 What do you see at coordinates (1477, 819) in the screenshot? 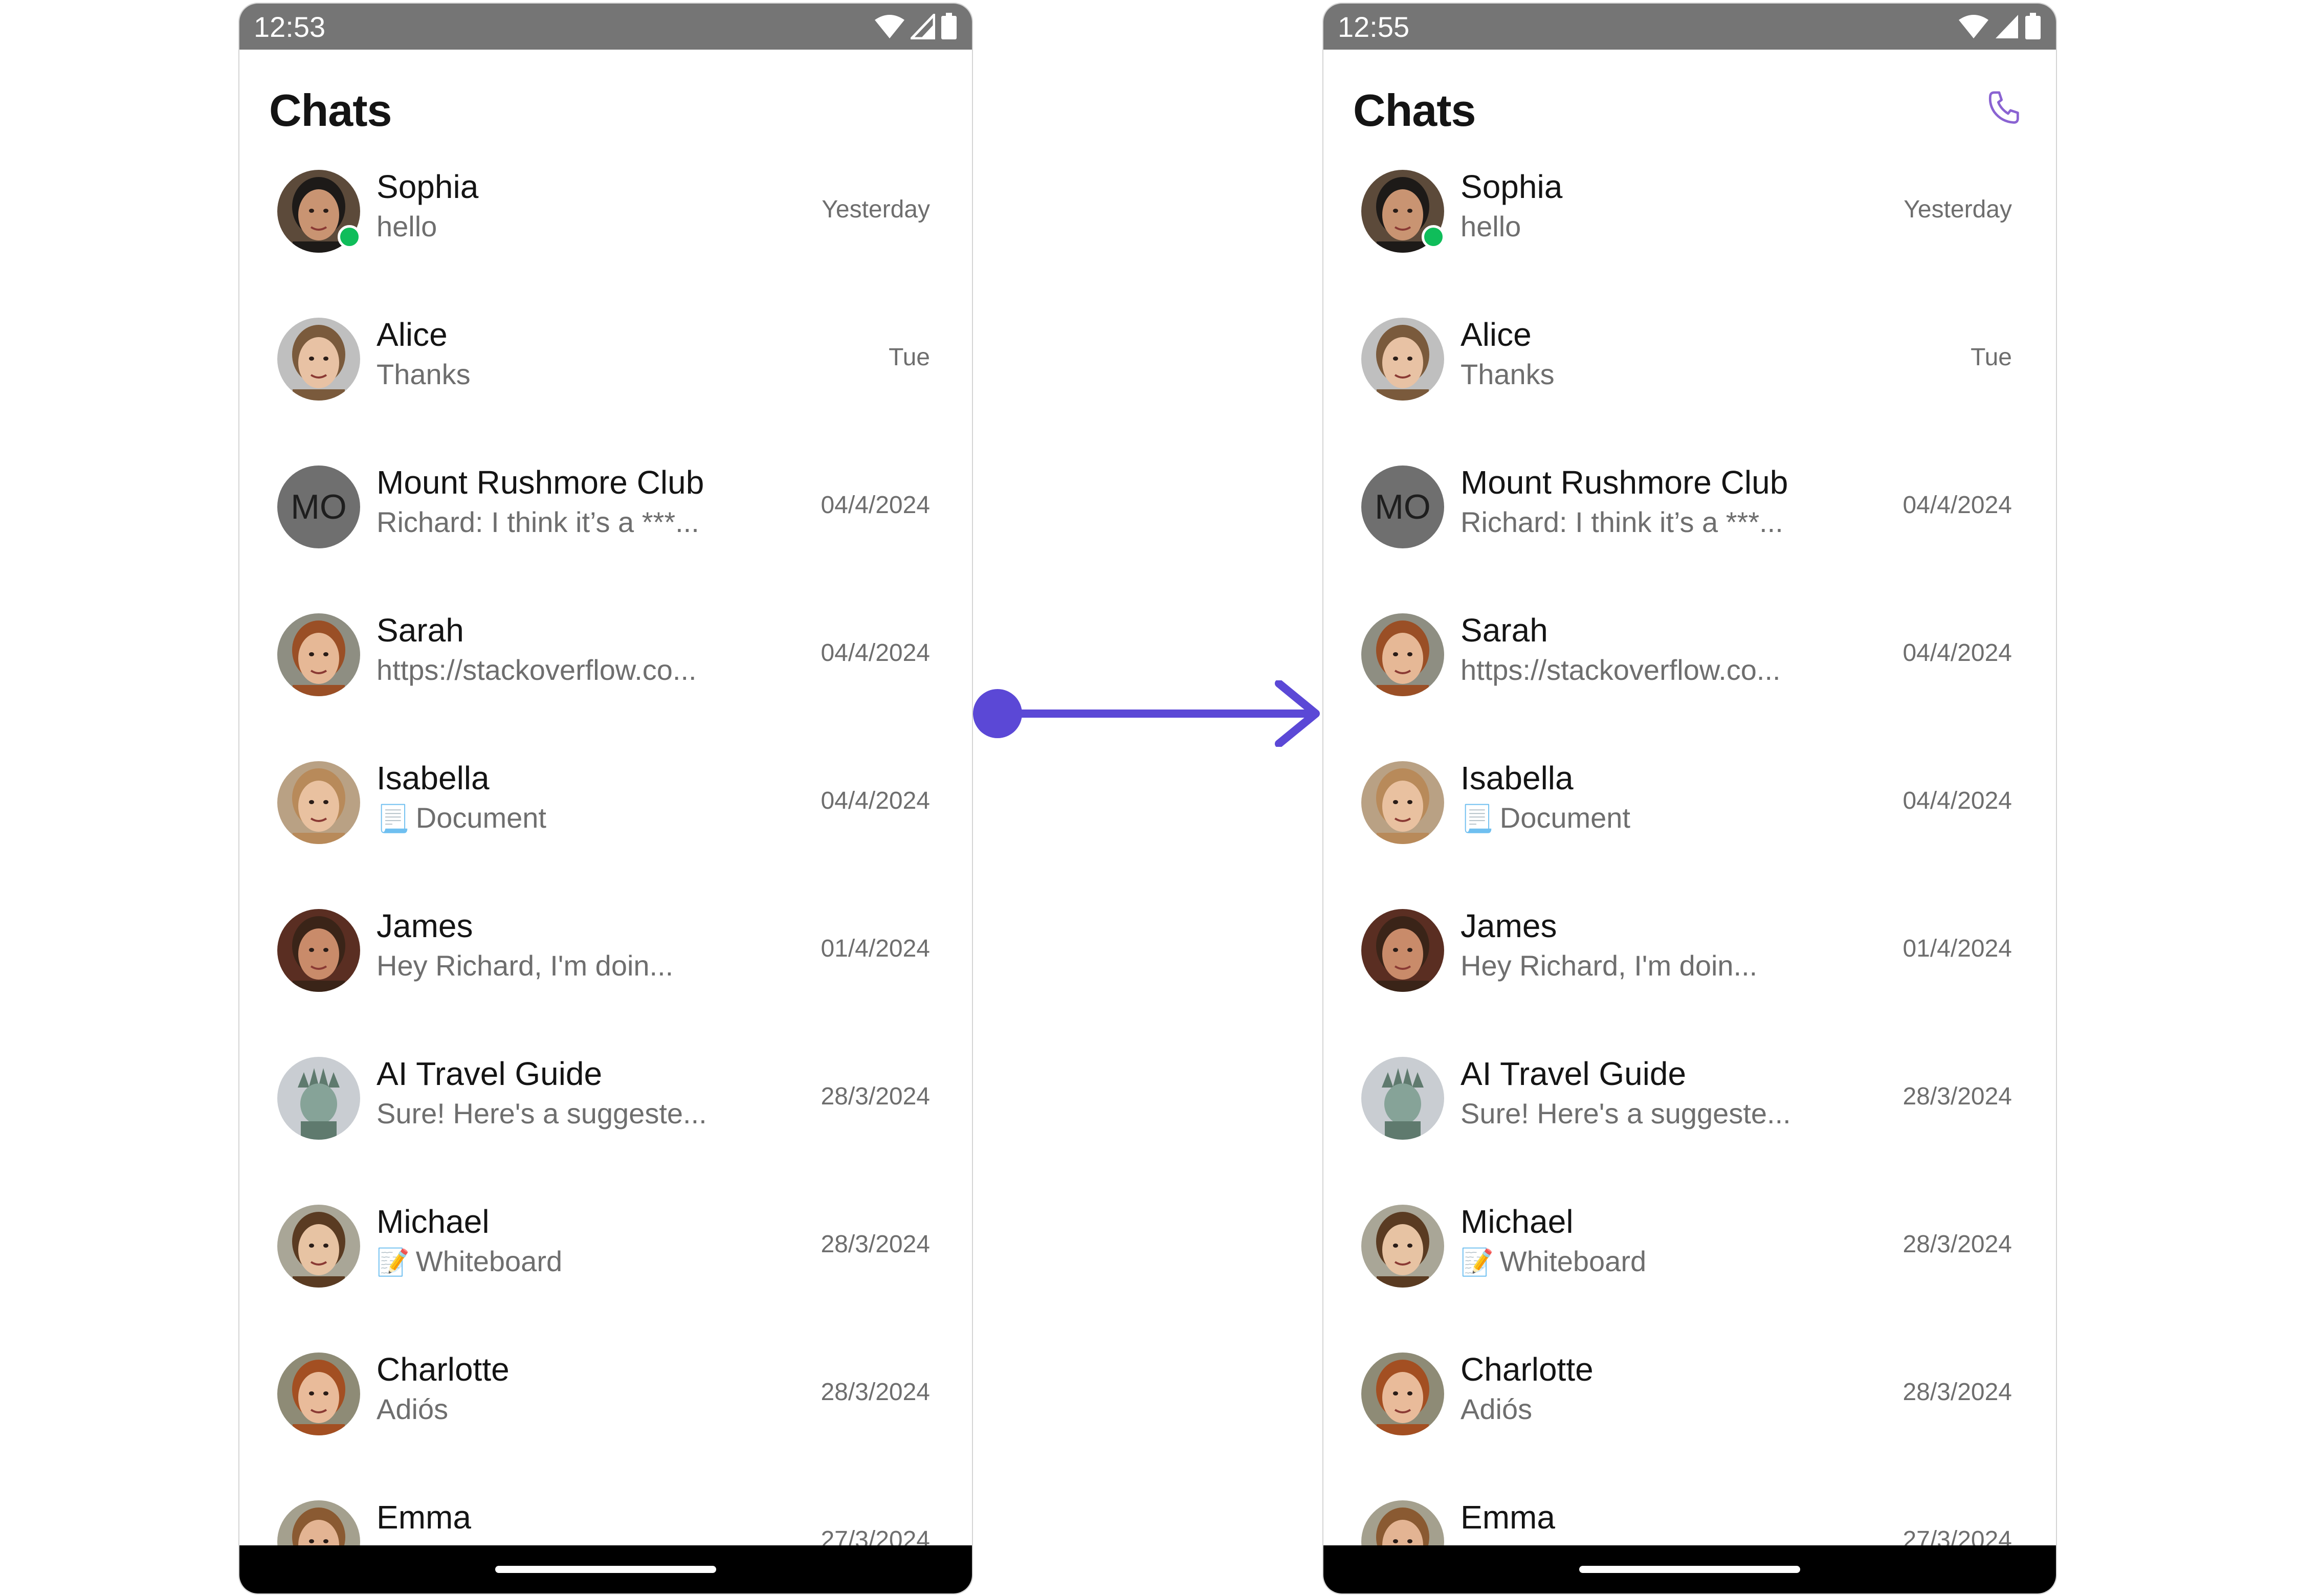
I see `document-icon: 📃` at bounding box center [1477, 819].